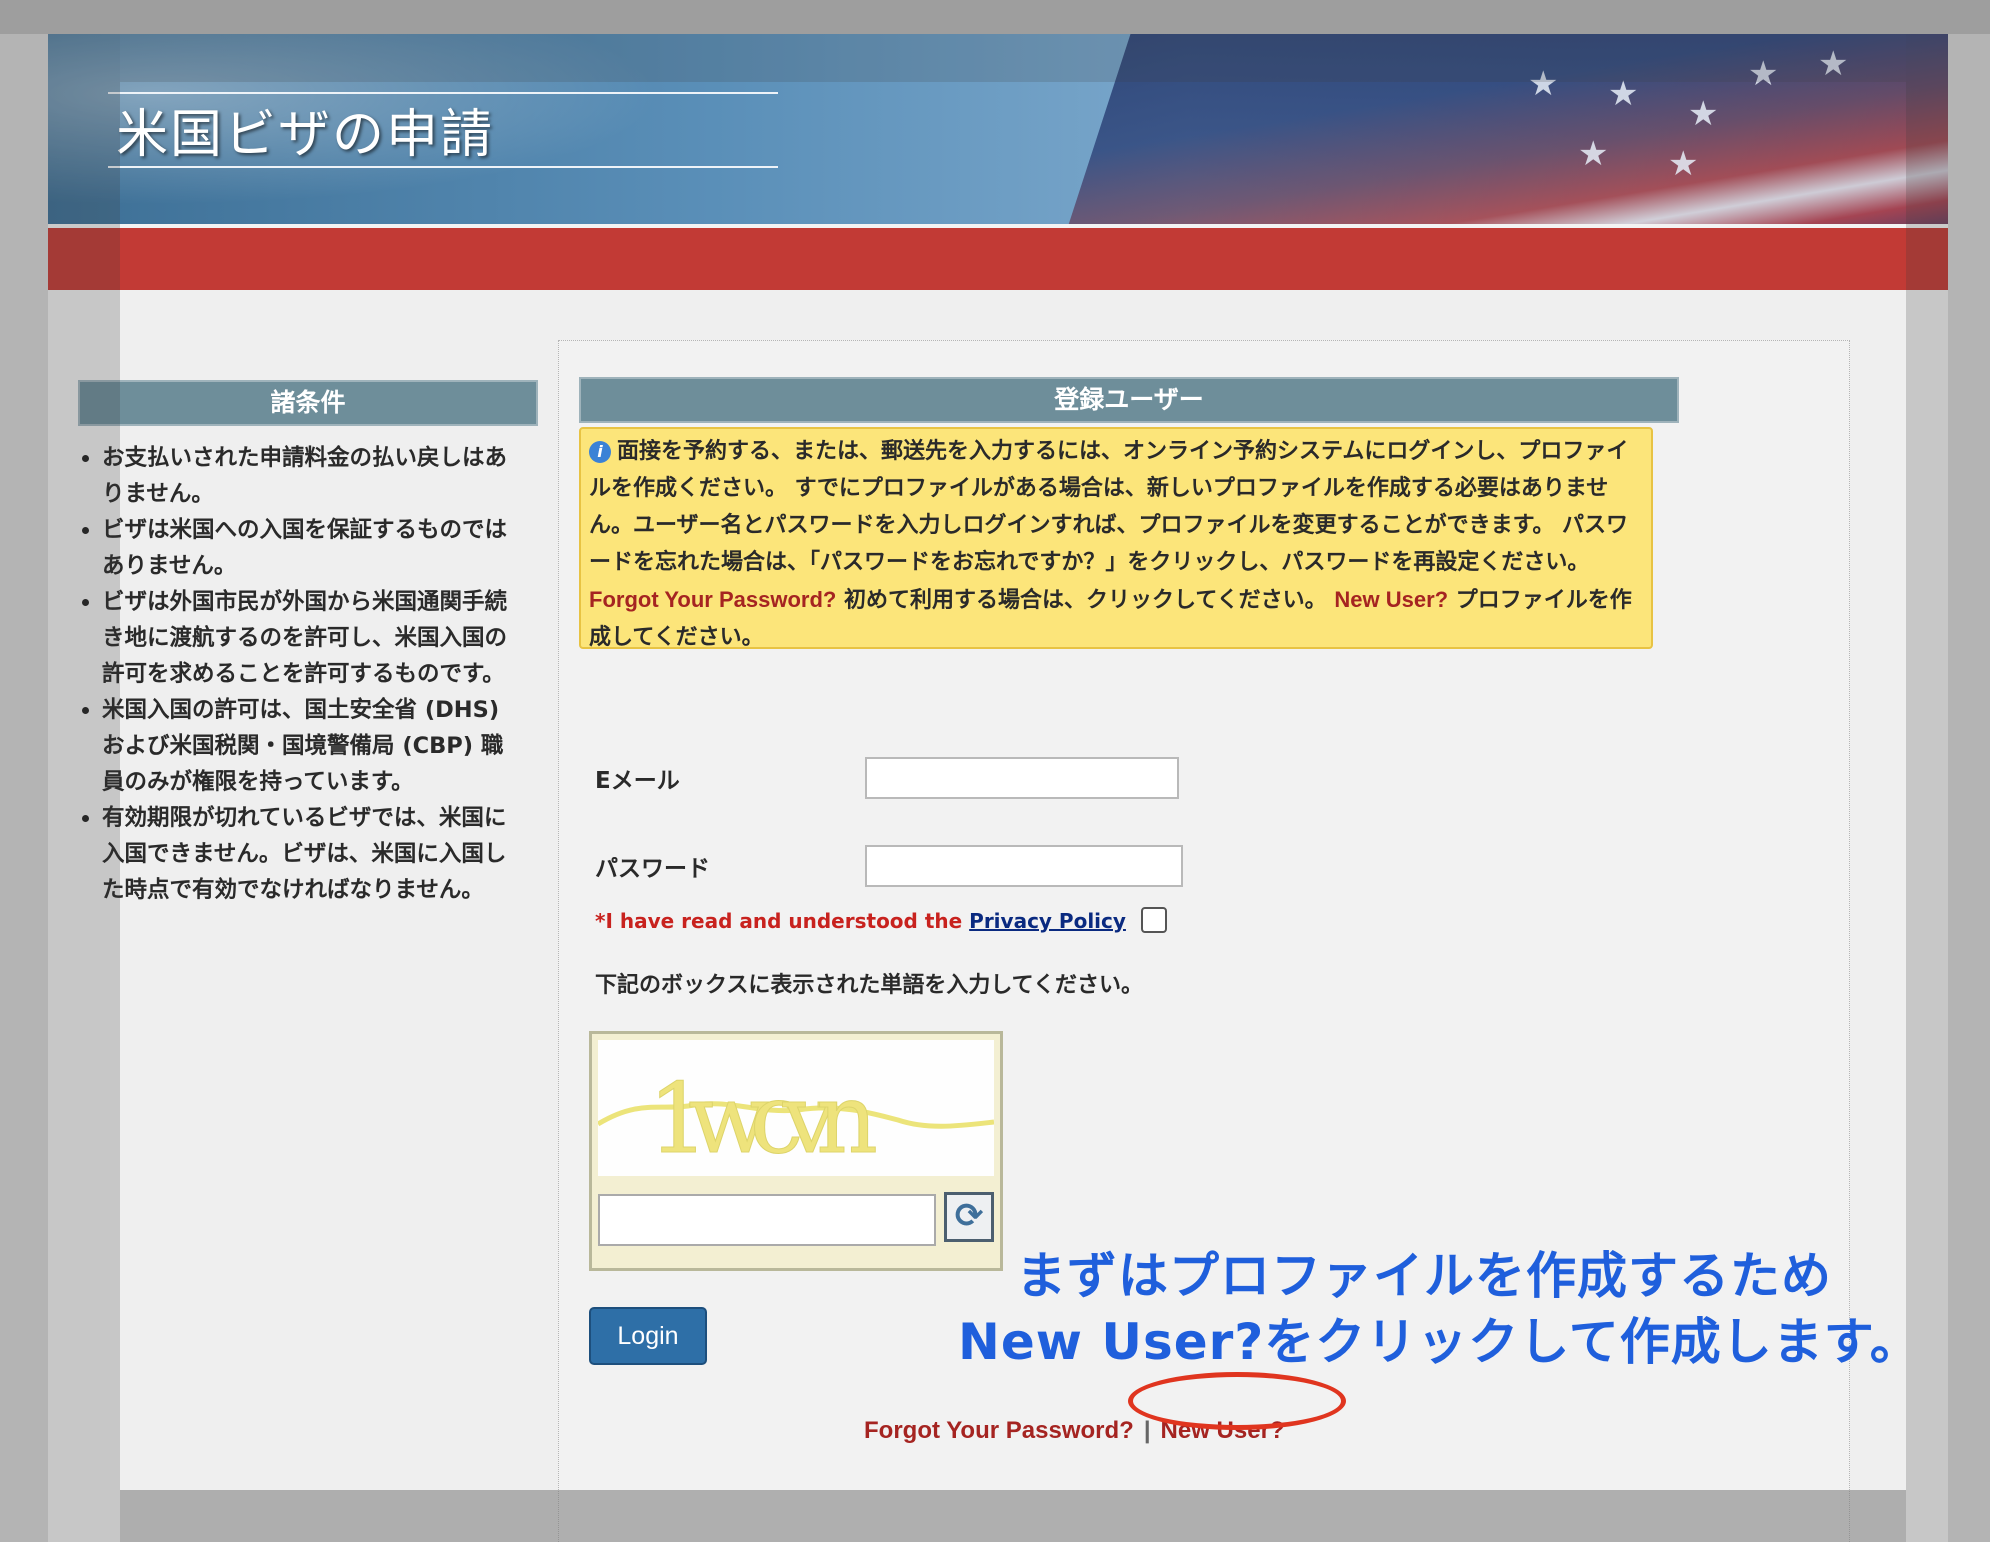  Describe the element at coordinates (297, 476) in the screenshot. I see `condition-item: お支払いされた申請料金の払い戻しはありません。` at that location.